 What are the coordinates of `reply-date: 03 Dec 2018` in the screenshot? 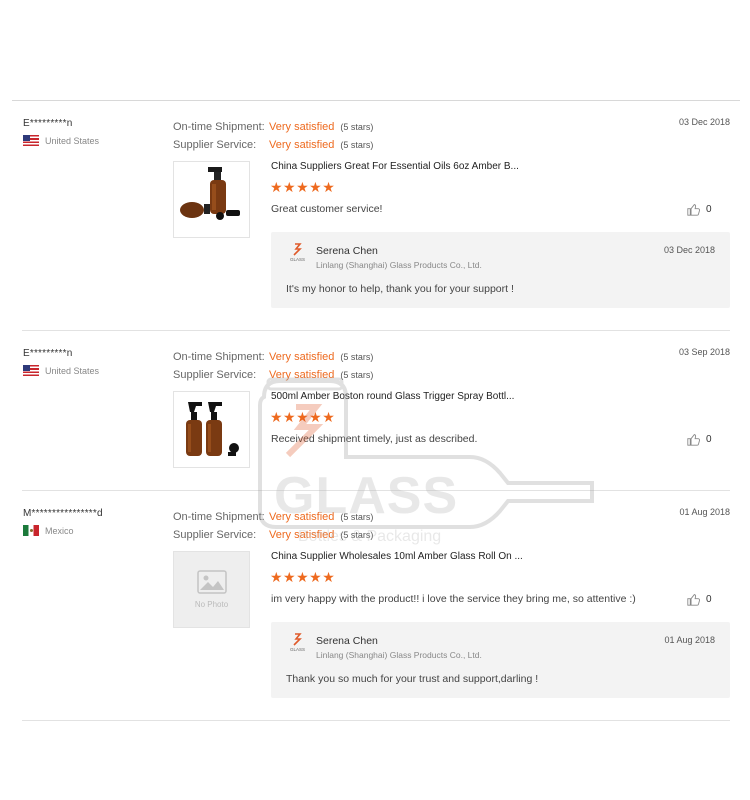 It's located at (689, 250).